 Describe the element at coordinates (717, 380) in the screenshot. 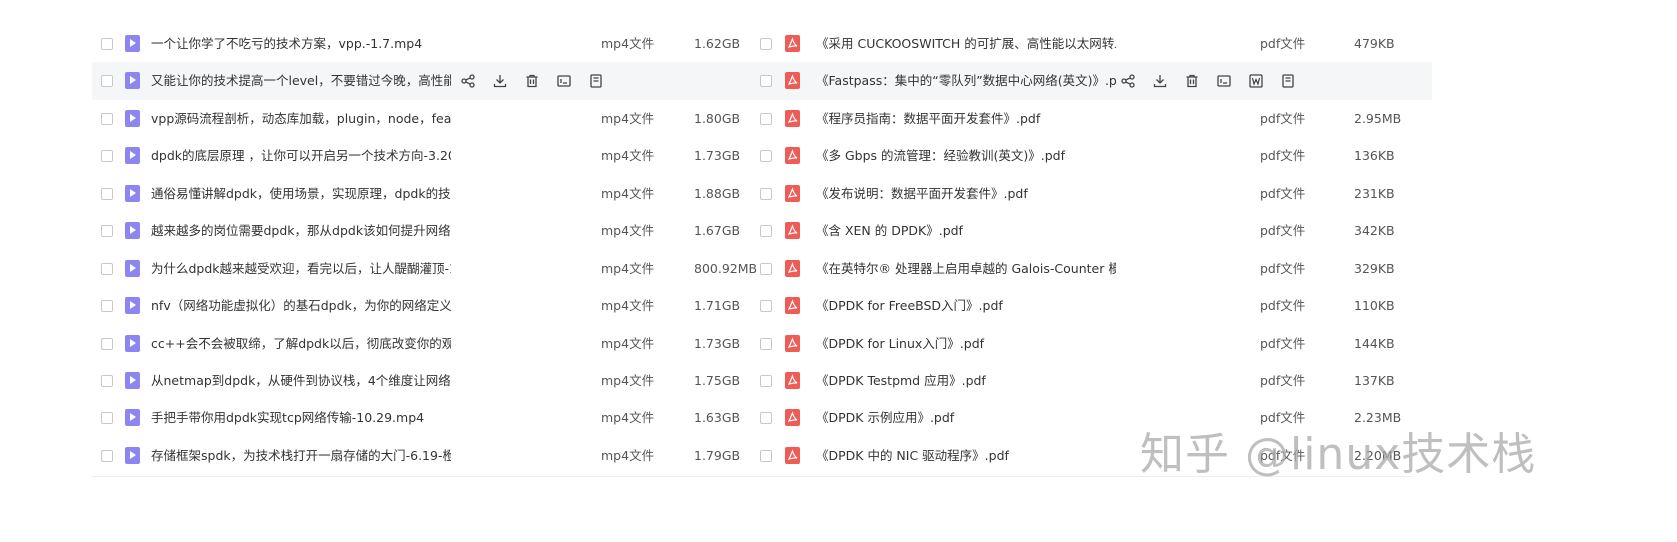

I see `file-size: 1.75GB` at that location.